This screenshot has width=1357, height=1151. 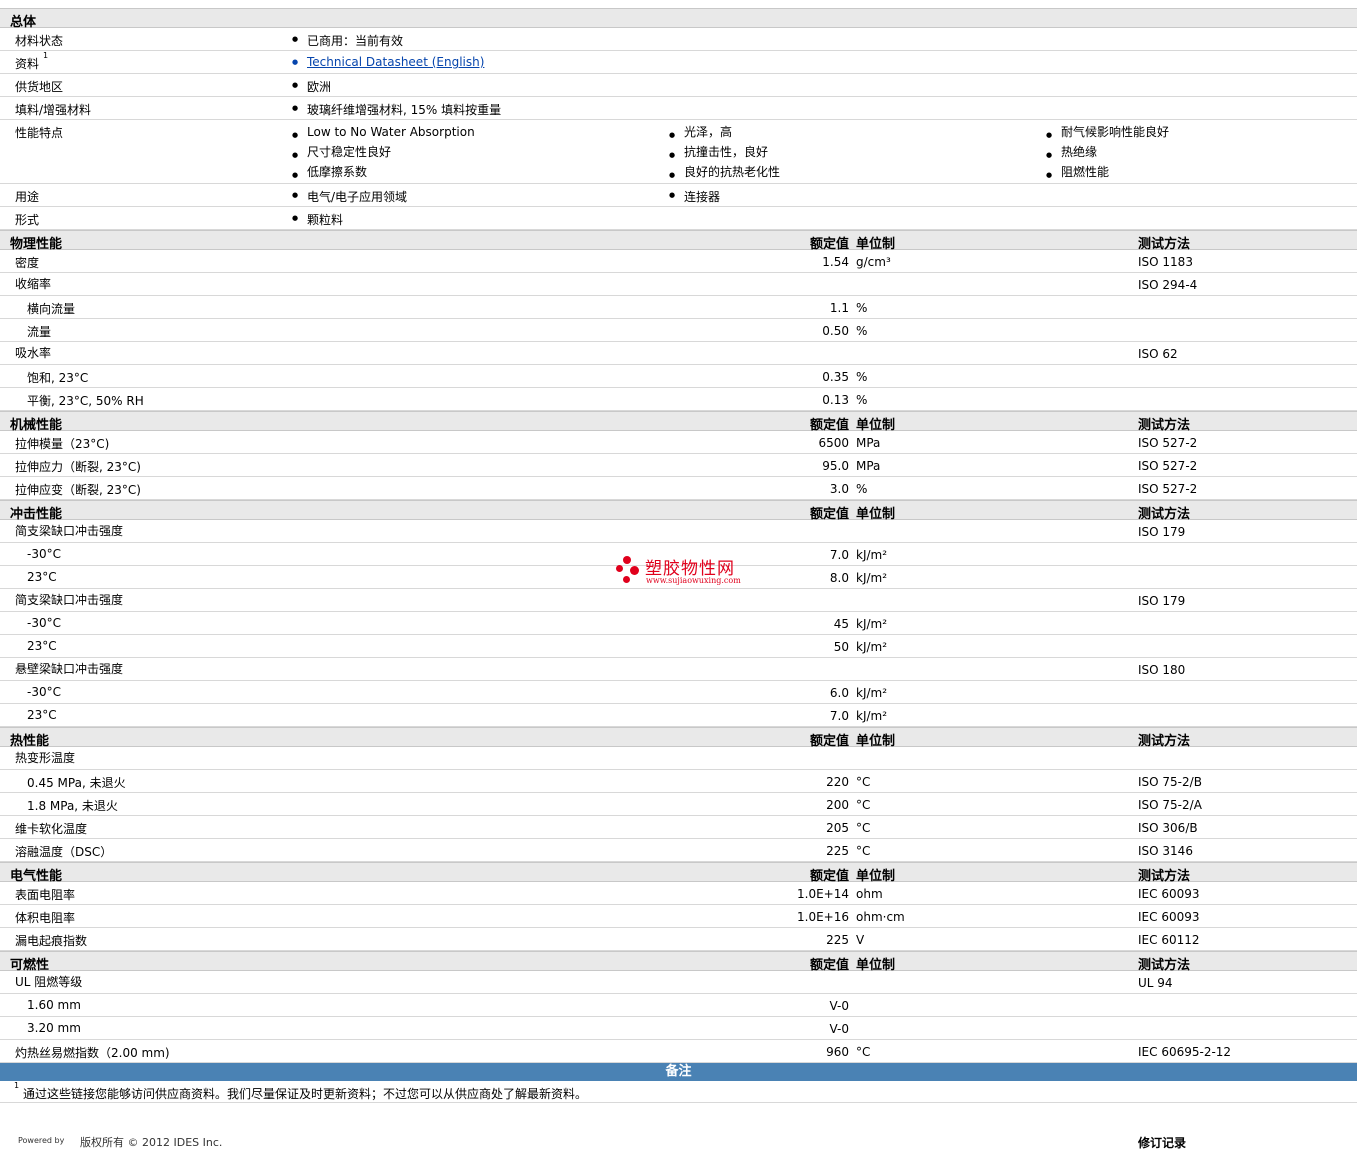 What do you see at coordinates (678, 19) in the screenshot?
I see `section-header-general: 总体` at bounding box center [678, 19].